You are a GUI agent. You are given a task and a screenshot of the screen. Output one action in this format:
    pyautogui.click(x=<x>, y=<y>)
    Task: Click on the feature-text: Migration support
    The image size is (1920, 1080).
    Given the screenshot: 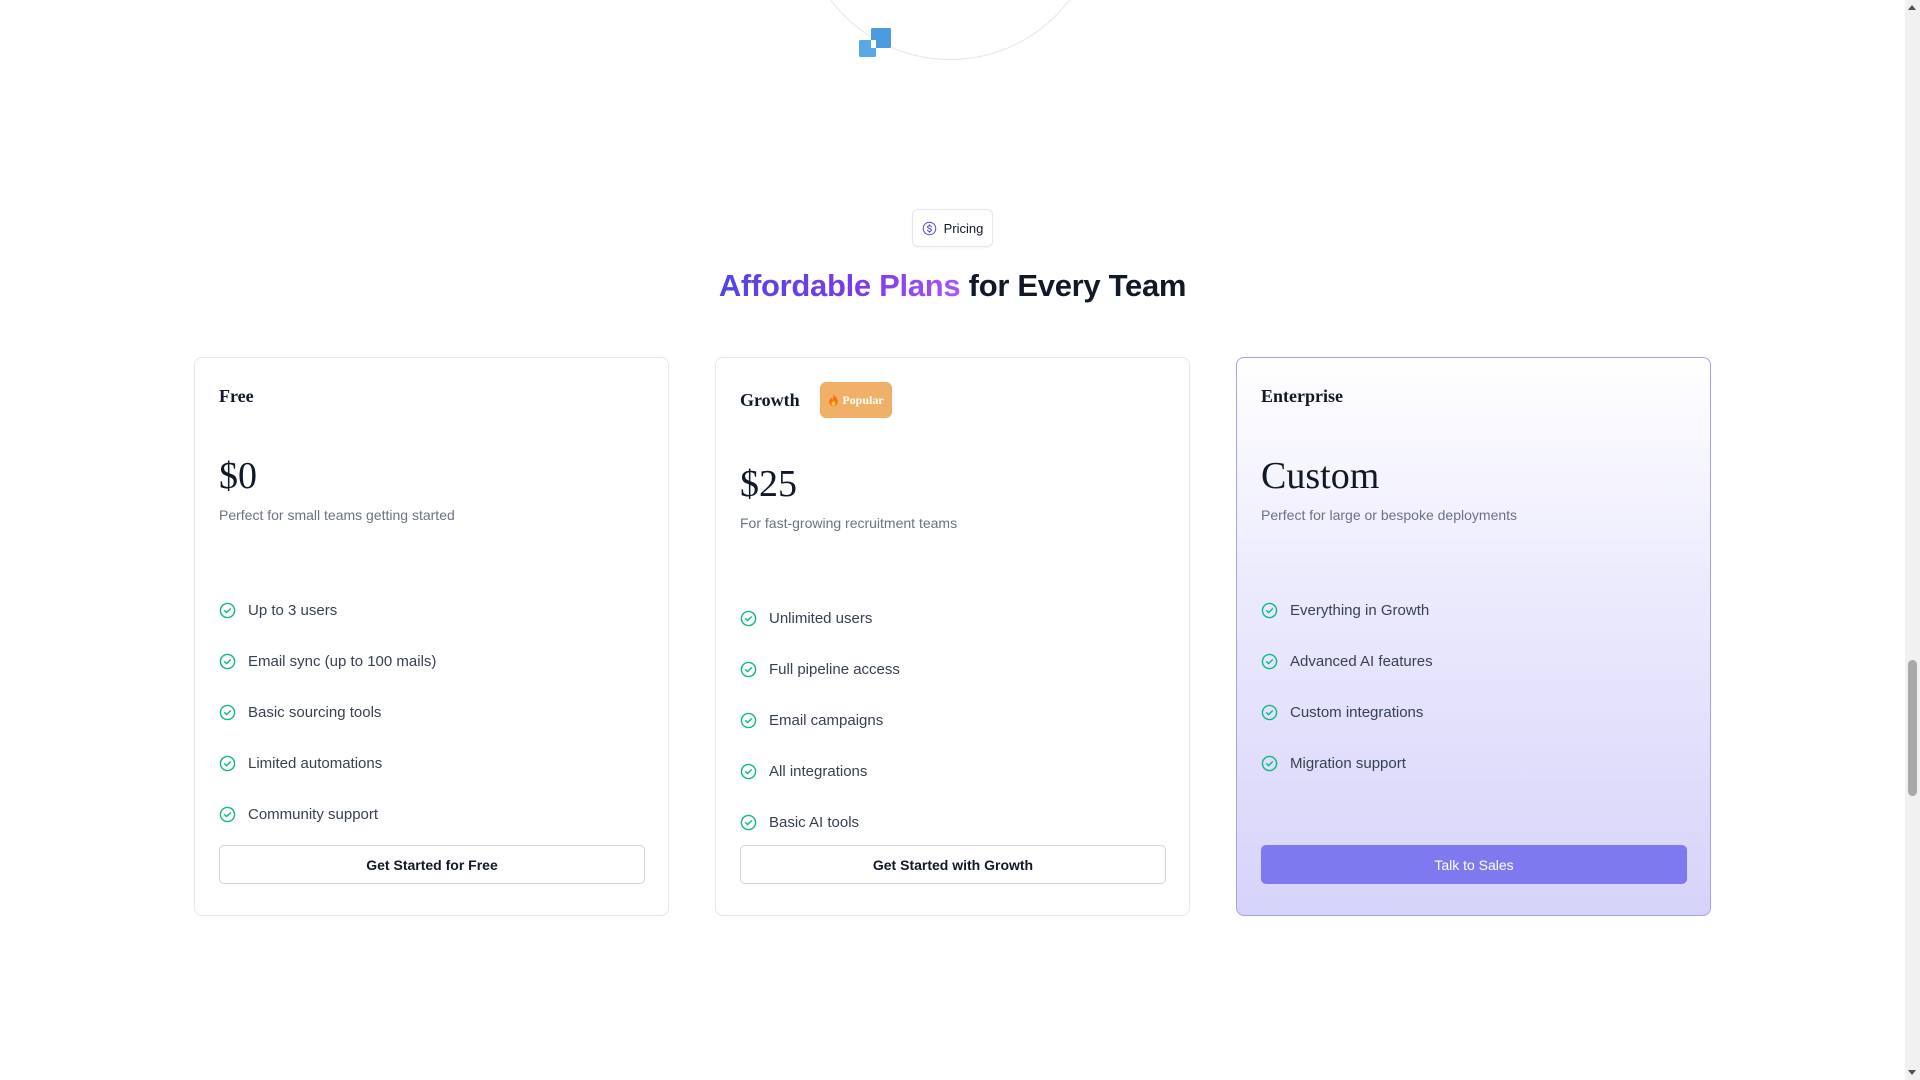 What is the action you would take?
    pyautogui.click(x=1348, y=763)
    